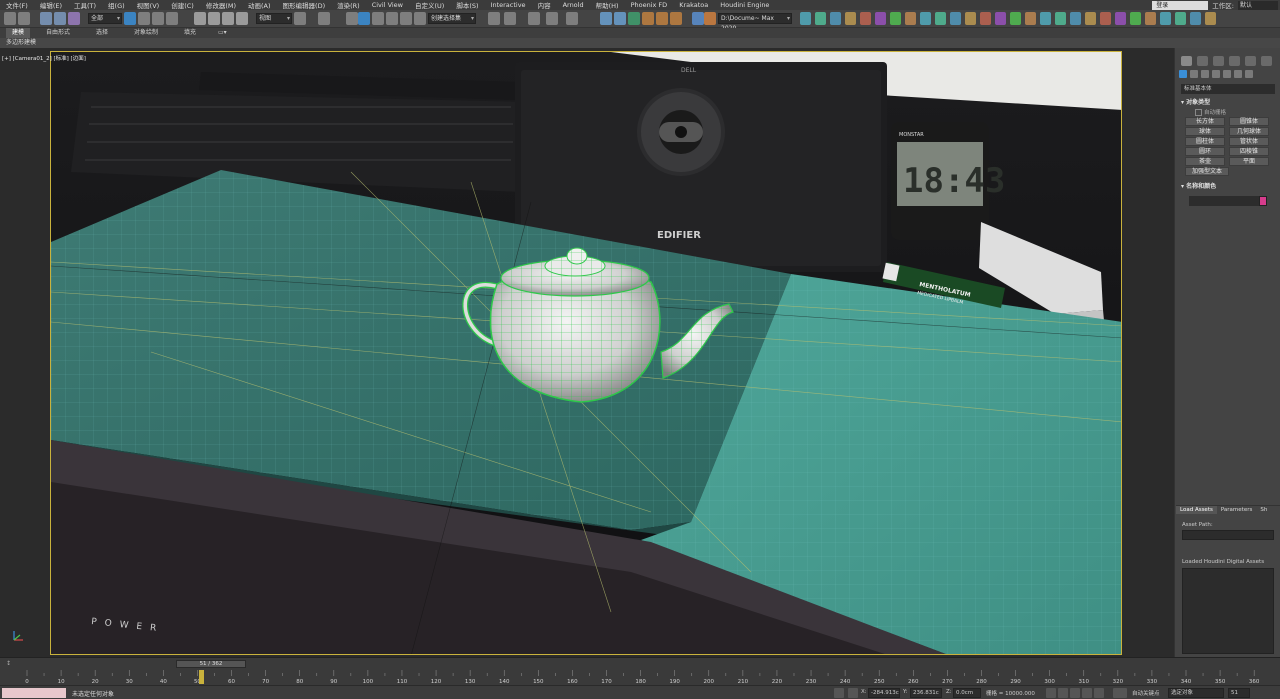  I want to click on menu-item: 编辑(E), so click(51, 5).